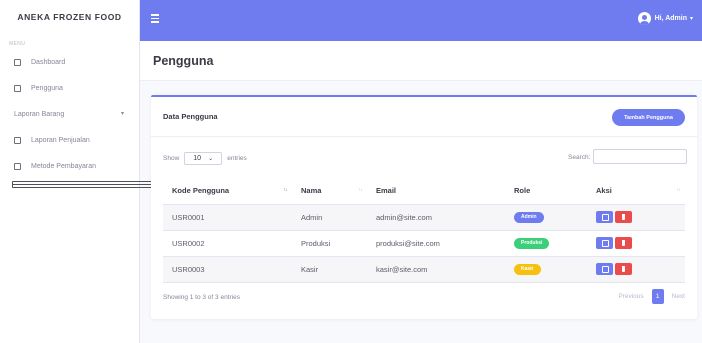 The height and width of the screenshot is (343, 702). Describe the element at coordinates (546, 191) in the screenshot. I see `column-header-role: Role` at that location.